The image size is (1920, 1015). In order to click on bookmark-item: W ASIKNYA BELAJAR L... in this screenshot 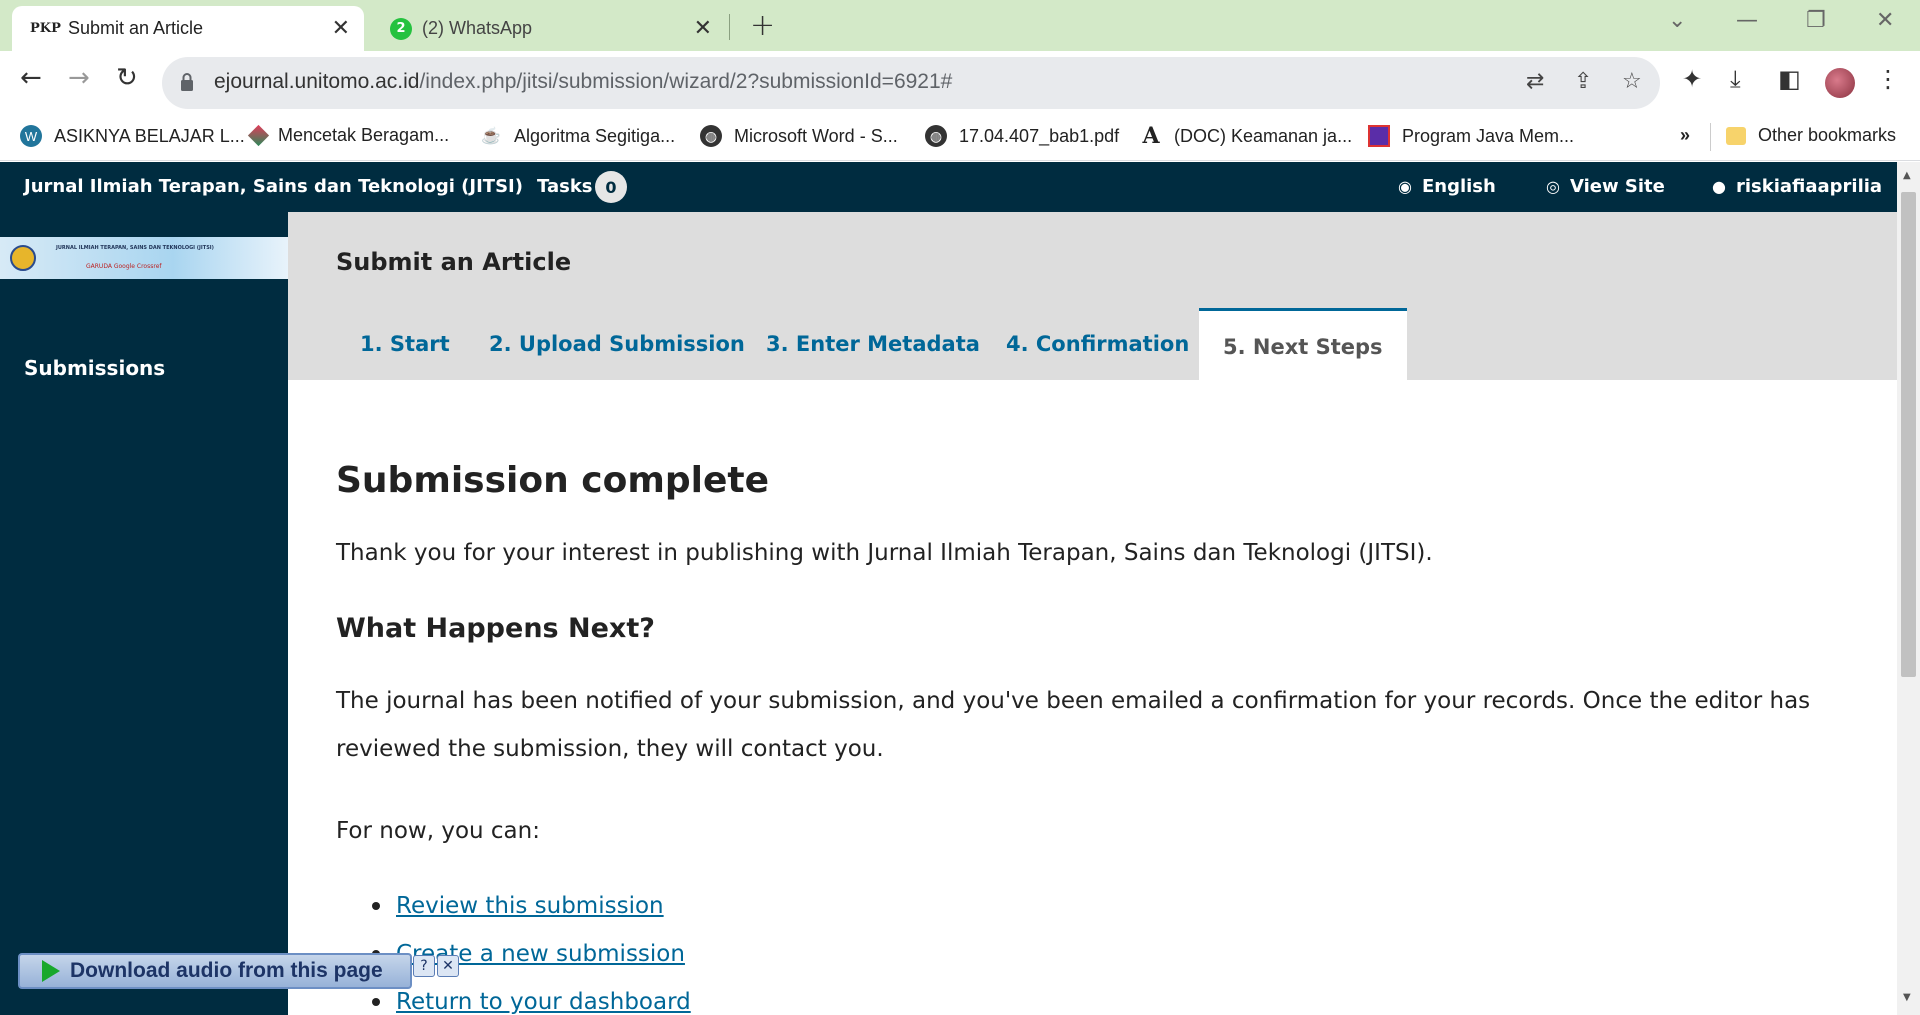, I will do `click(132, 136)`.